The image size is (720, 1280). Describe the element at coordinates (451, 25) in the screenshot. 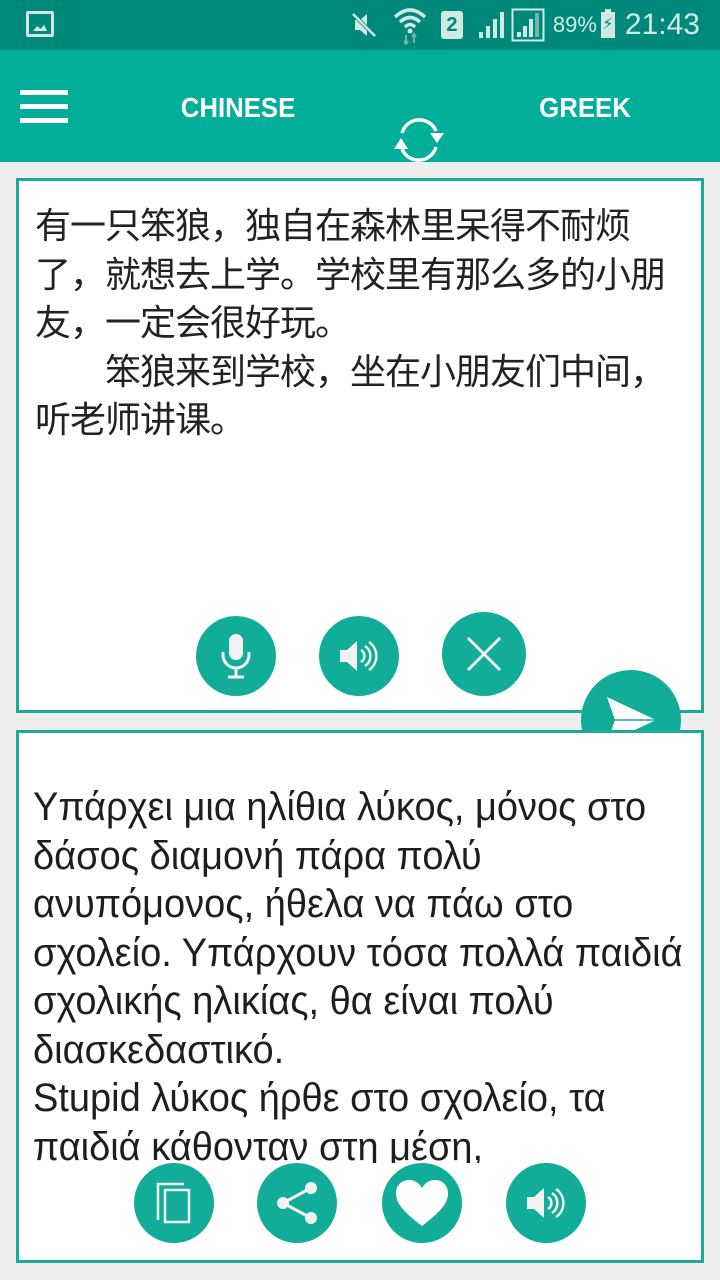

I see `sim-2-icon: 2` at that location.